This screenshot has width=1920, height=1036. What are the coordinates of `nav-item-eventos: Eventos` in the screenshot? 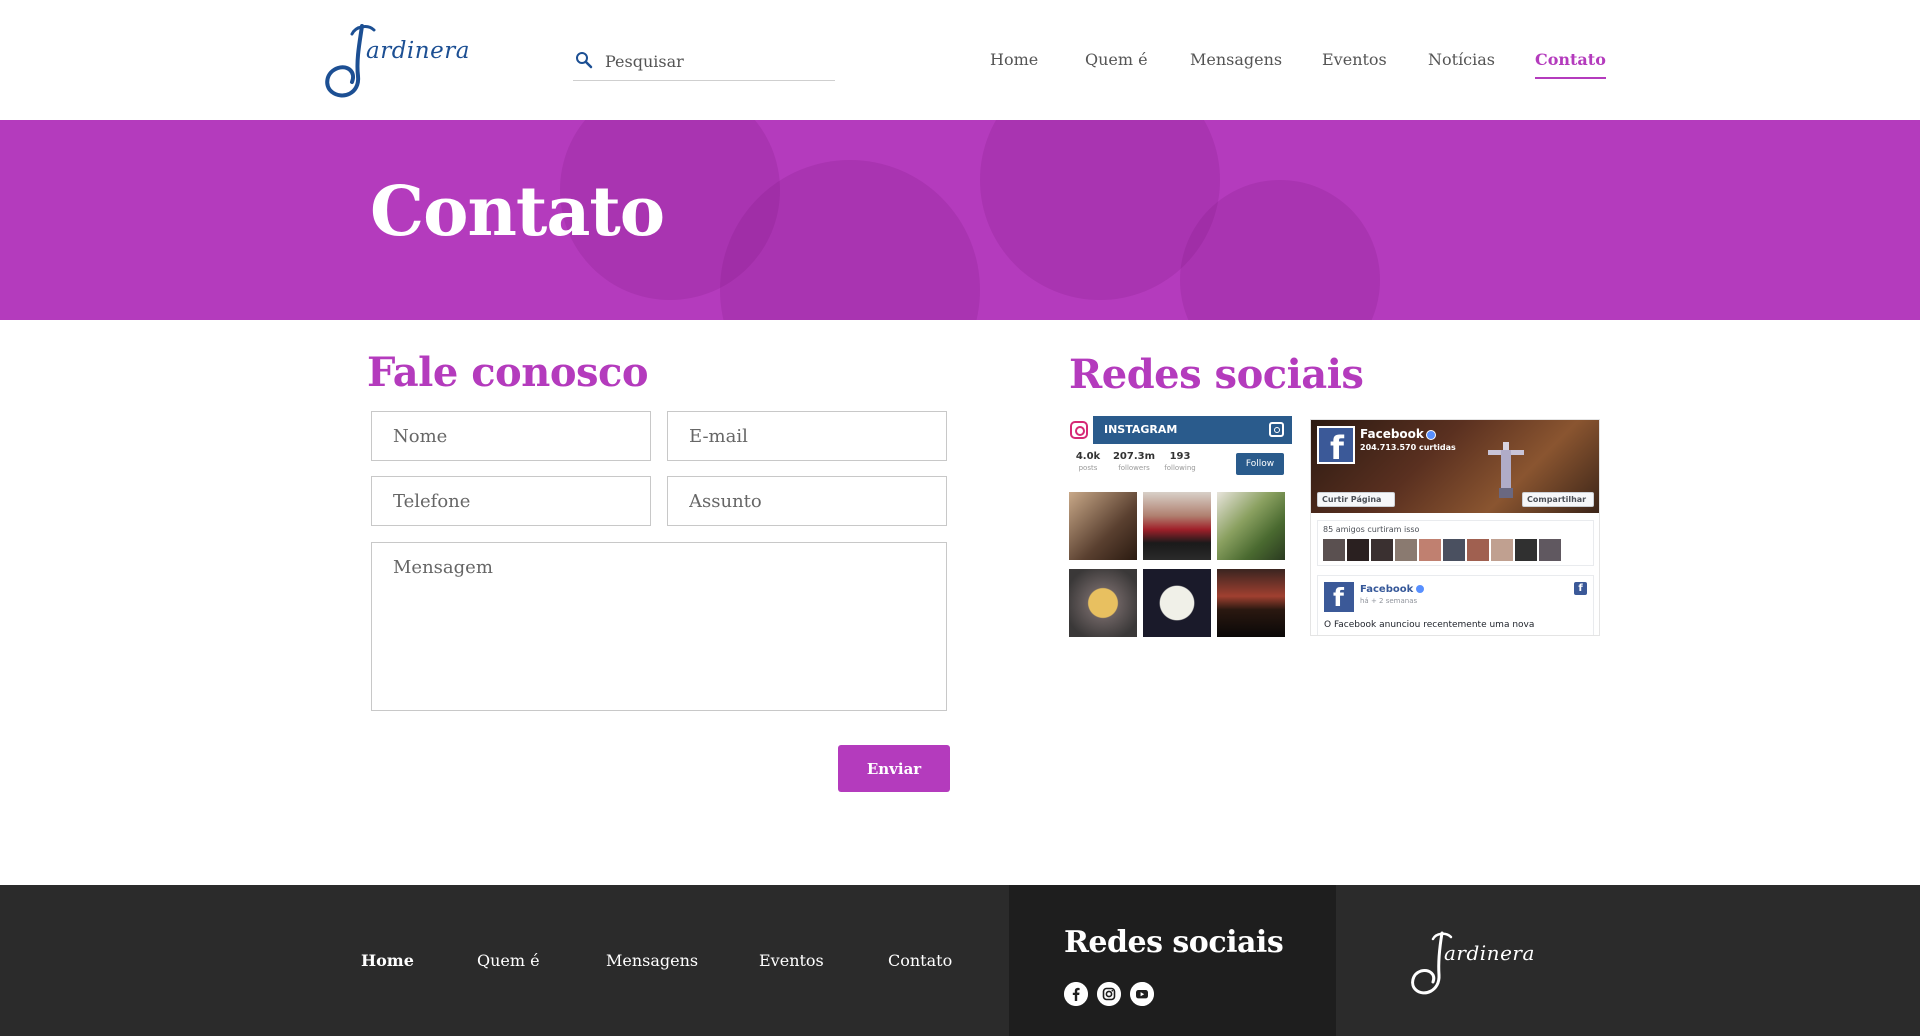 It's located at (1354, 59).